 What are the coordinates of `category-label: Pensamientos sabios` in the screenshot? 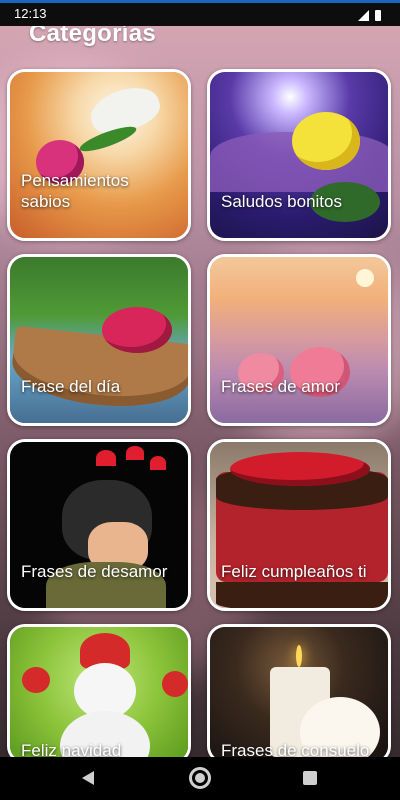 It's located at (75, 191).